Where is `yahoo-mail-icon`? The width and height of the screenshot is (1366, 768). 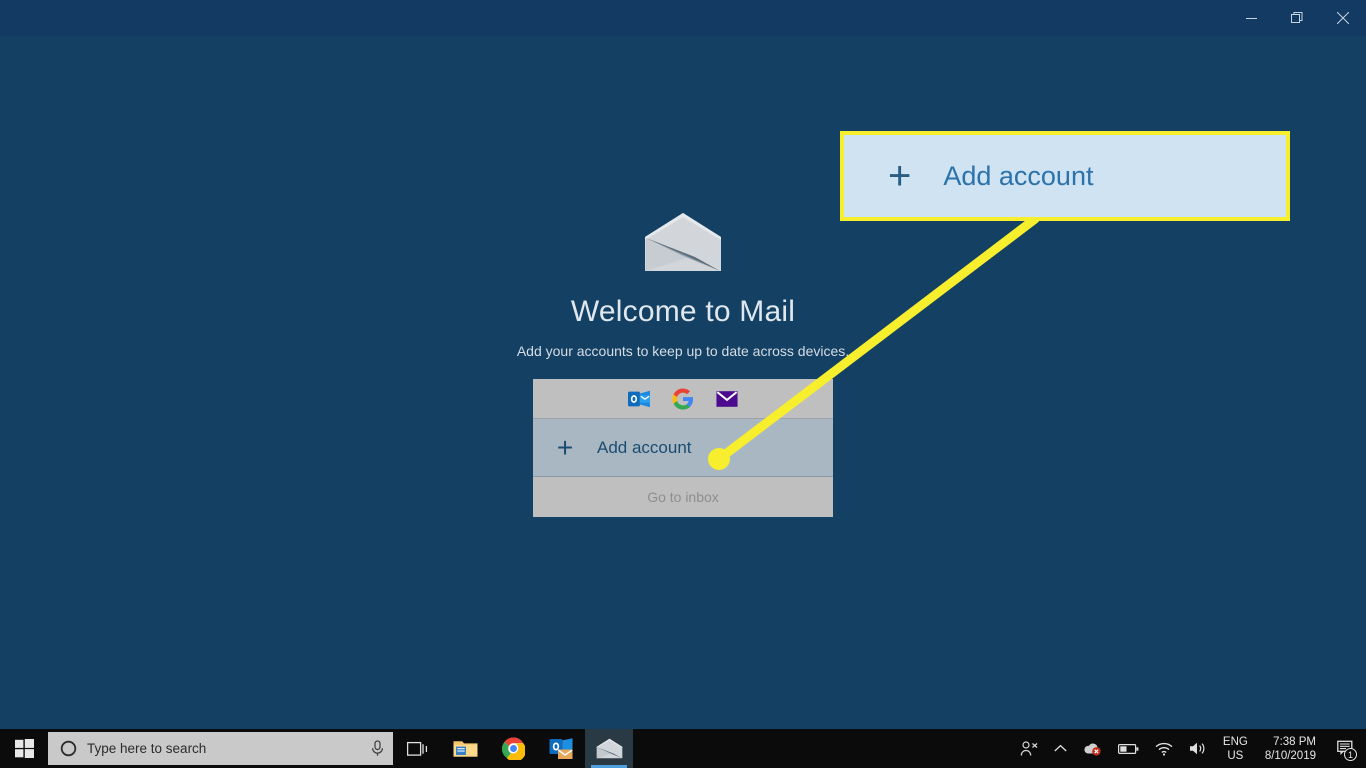 yahoo-mail-icon is located at coordinates (727, 399).